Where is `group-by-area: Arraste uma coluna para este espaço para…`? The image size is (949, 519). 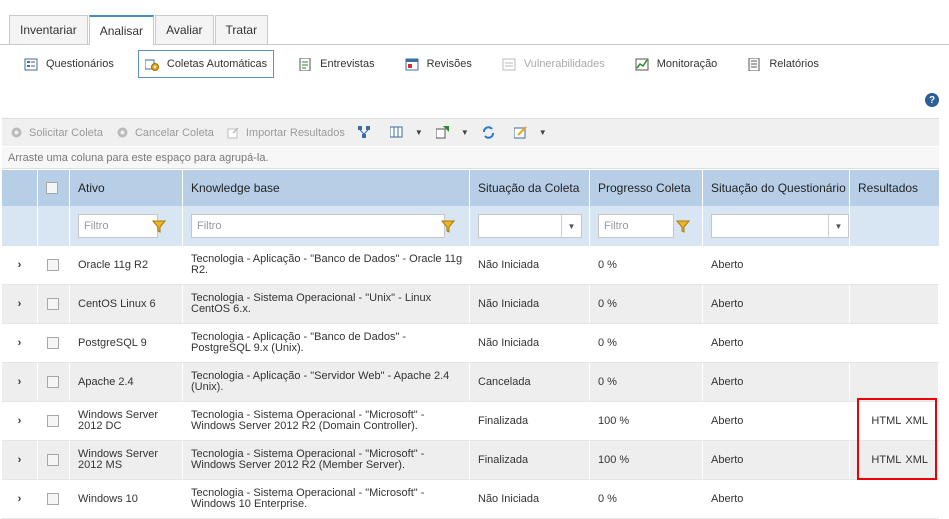 group-by-area: Arraste uma coluna para este espaço para… is located at coordinates (470, 158).